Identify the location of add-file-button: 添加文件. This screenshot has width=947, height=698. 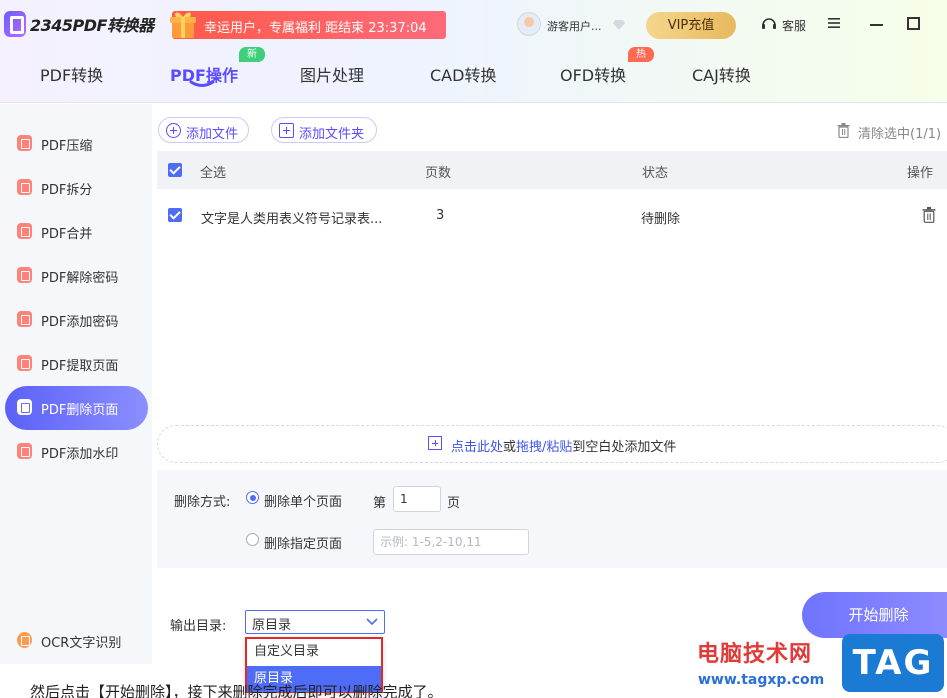
(203, 130).